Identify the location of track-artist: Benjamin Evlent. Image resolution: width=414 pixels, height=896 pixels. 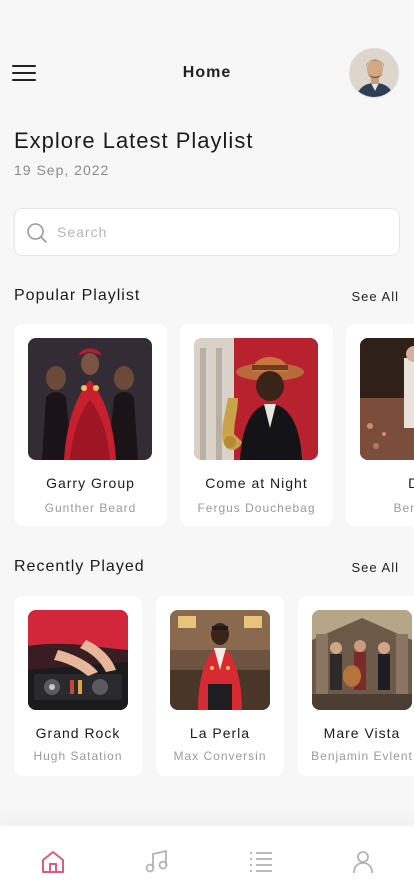
(362, 756).